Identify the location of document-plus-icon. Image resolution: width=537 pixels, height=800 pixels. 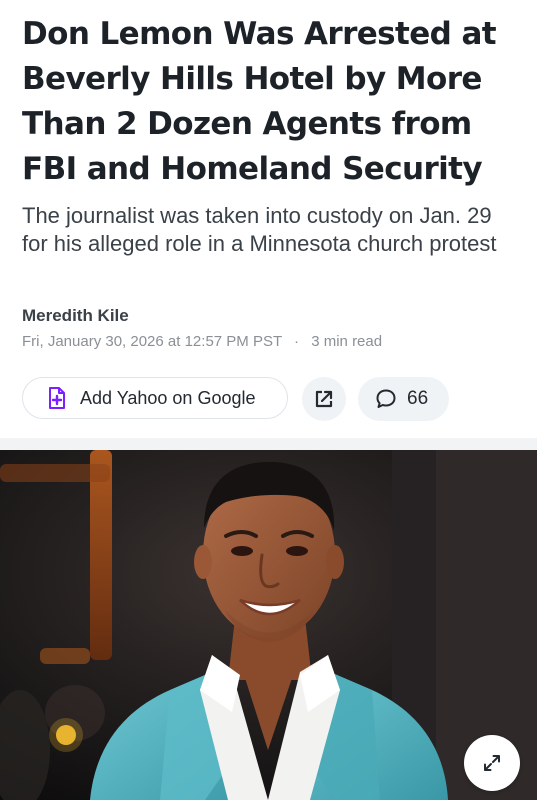
(57, 398).